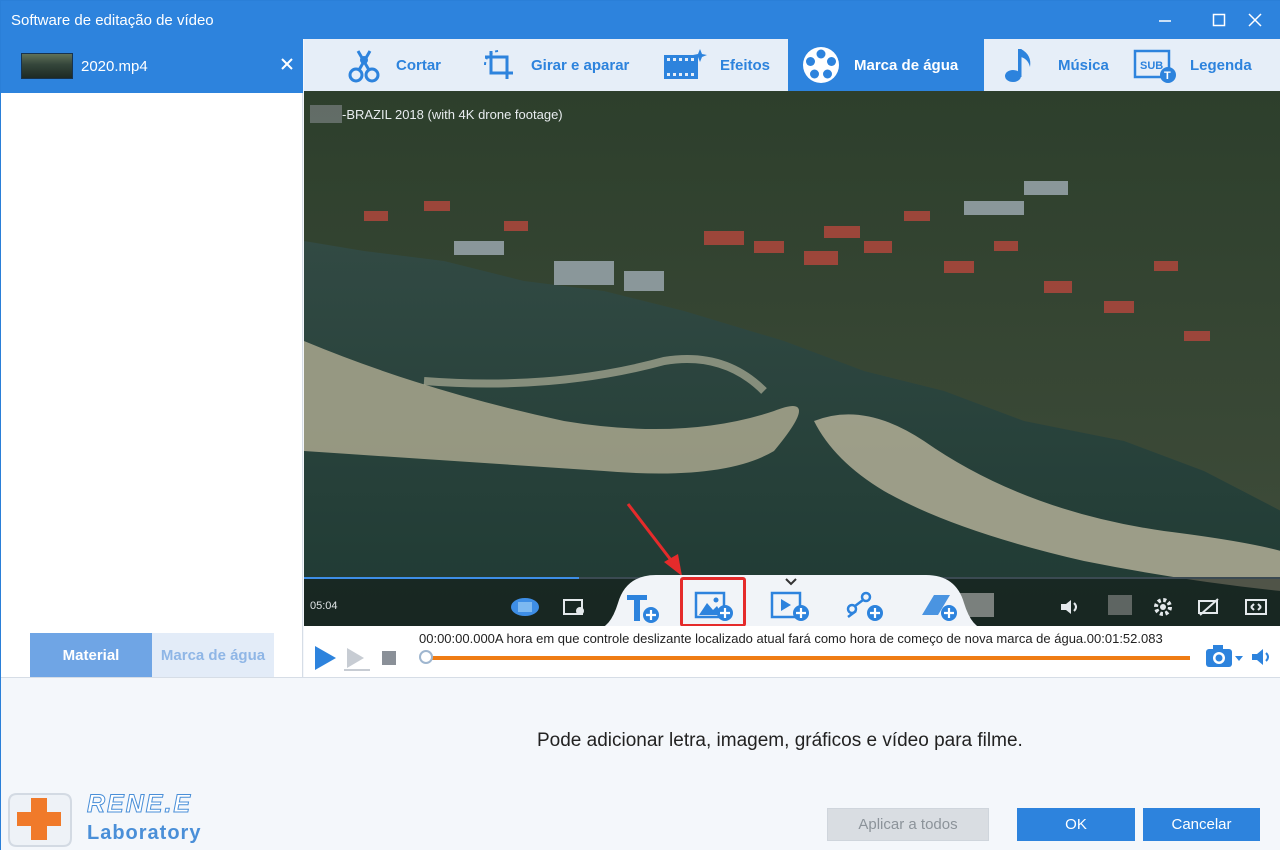 The image size is (1280, 850). What do you see at coordinates (715, 606) in the screenshot?
I see `add-image-watermark-icon` at bounding box center [715, 606].